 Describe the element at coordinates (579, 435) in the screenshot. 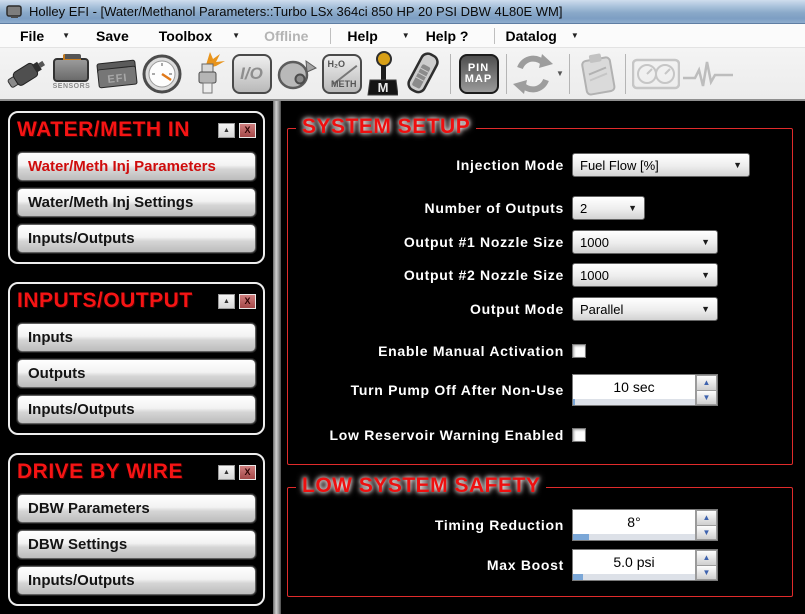

I see `low-reservoir-warning-checkbox` at that location.